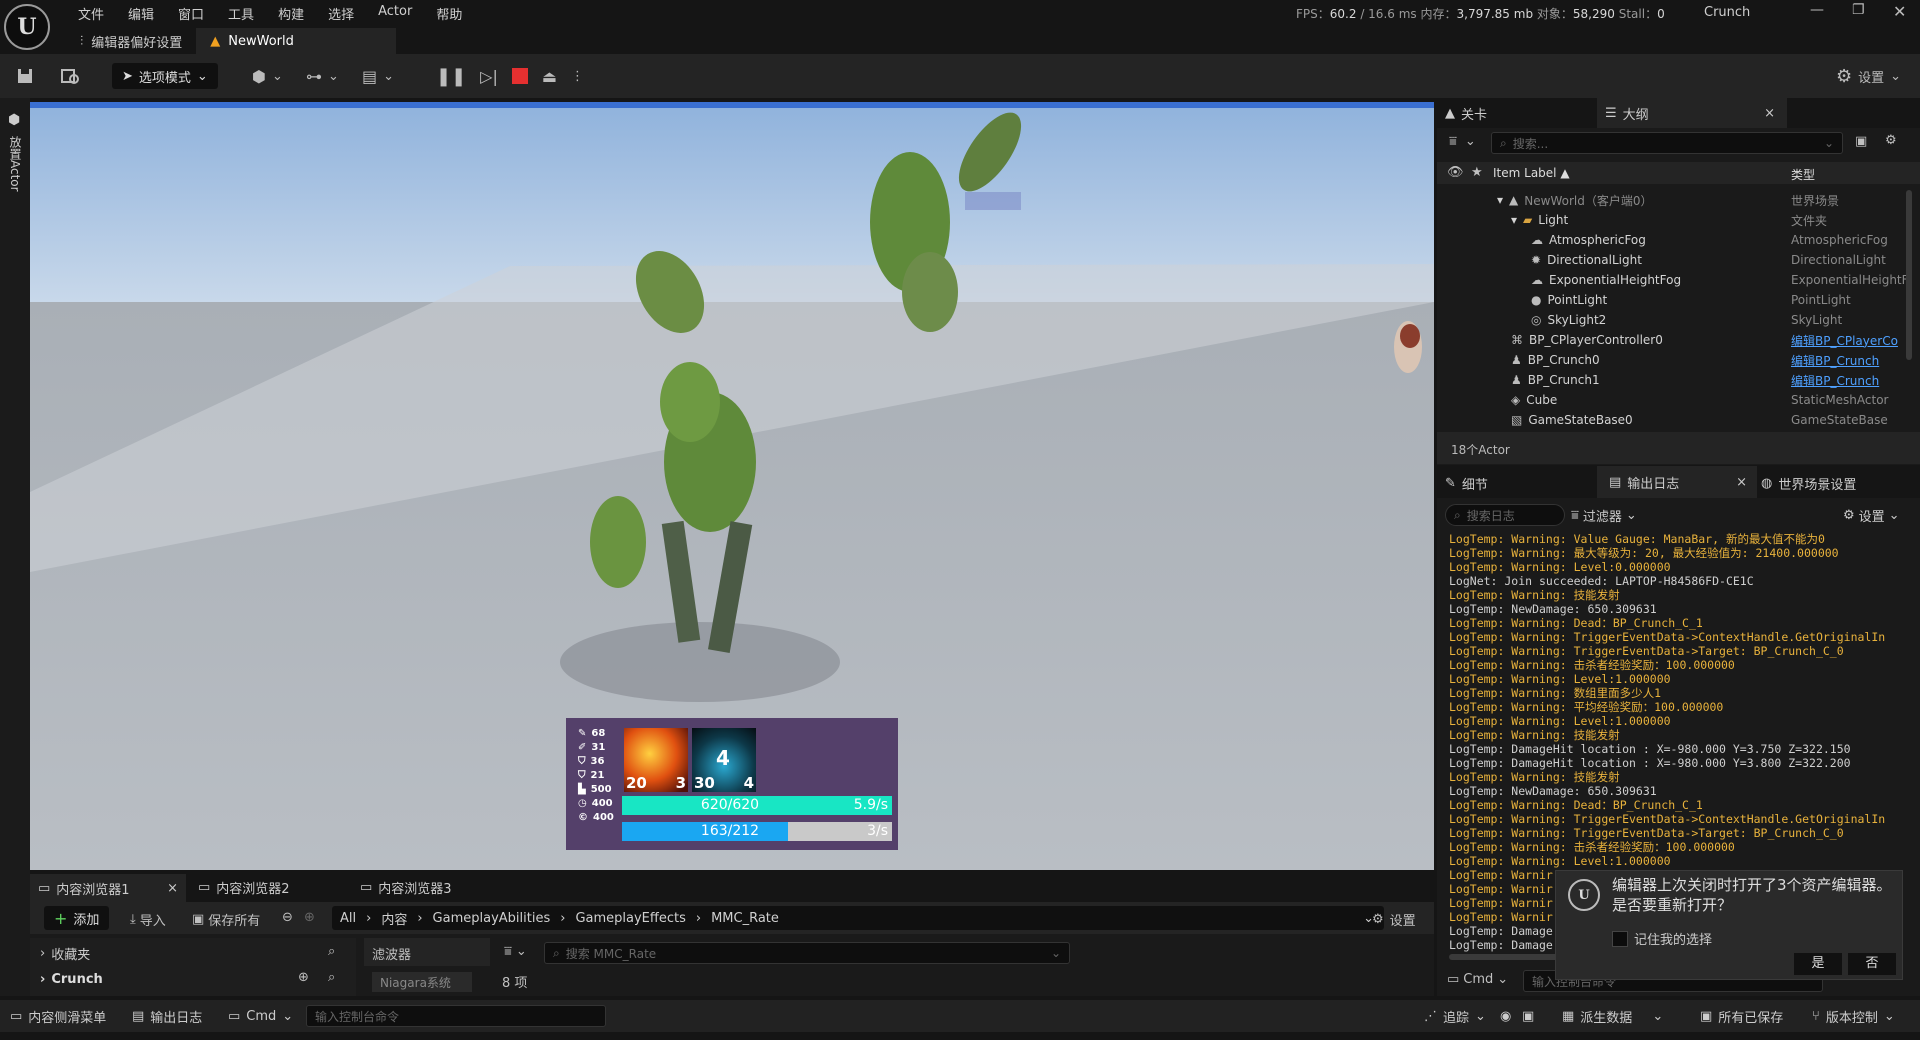  Describe the element at coordinates (1455, 172) in the screenshot. I see `eye-icon: 👁` at that location.